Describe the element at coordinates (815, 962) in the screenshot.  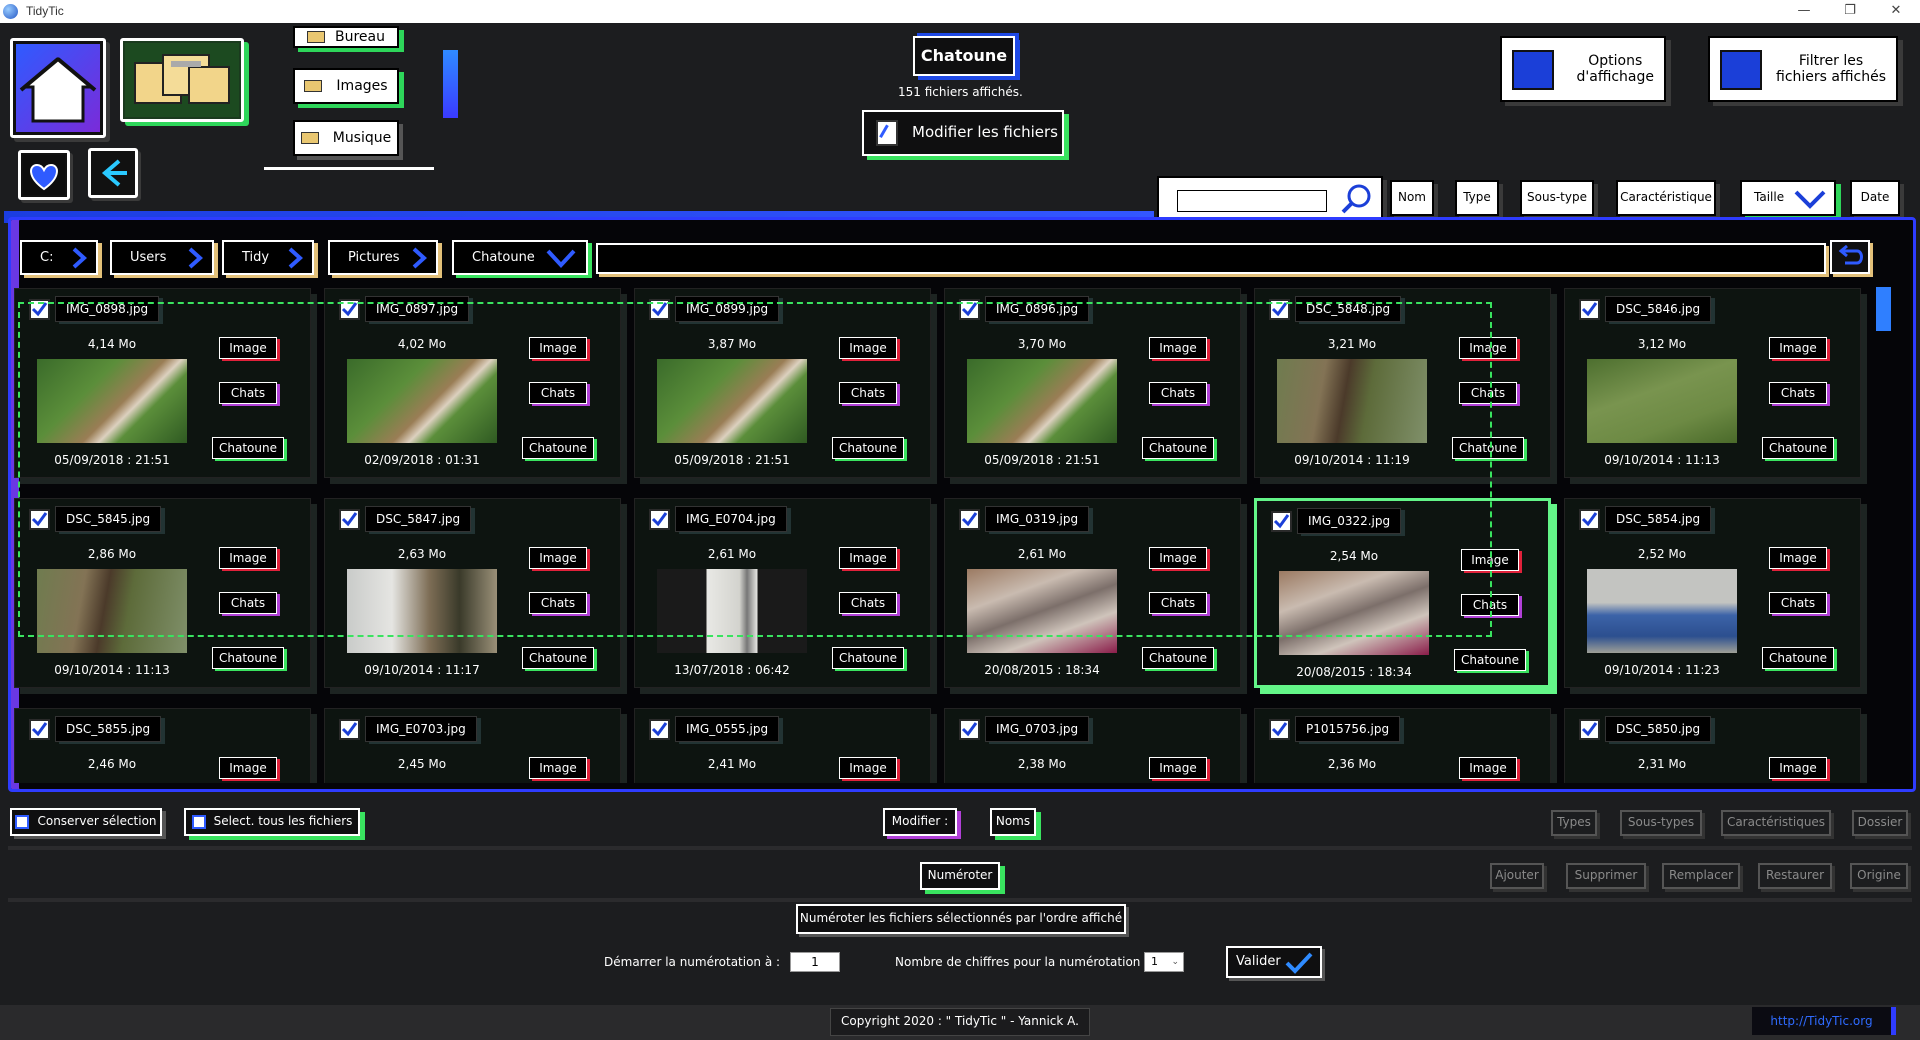
I see `start-number-input` at that location.